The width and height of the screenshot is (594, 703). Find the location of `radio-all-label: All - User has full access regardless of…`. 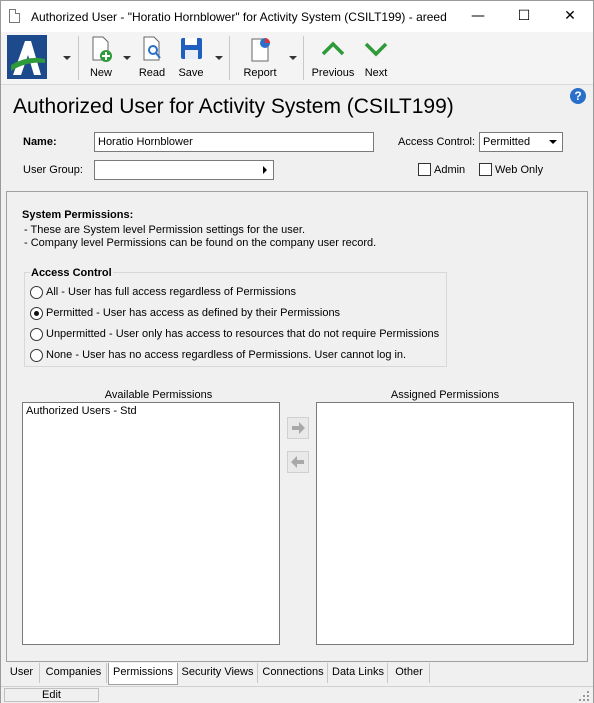

radio-all-label: All - User has full access regardless of… is located at coordinates (171, 292).